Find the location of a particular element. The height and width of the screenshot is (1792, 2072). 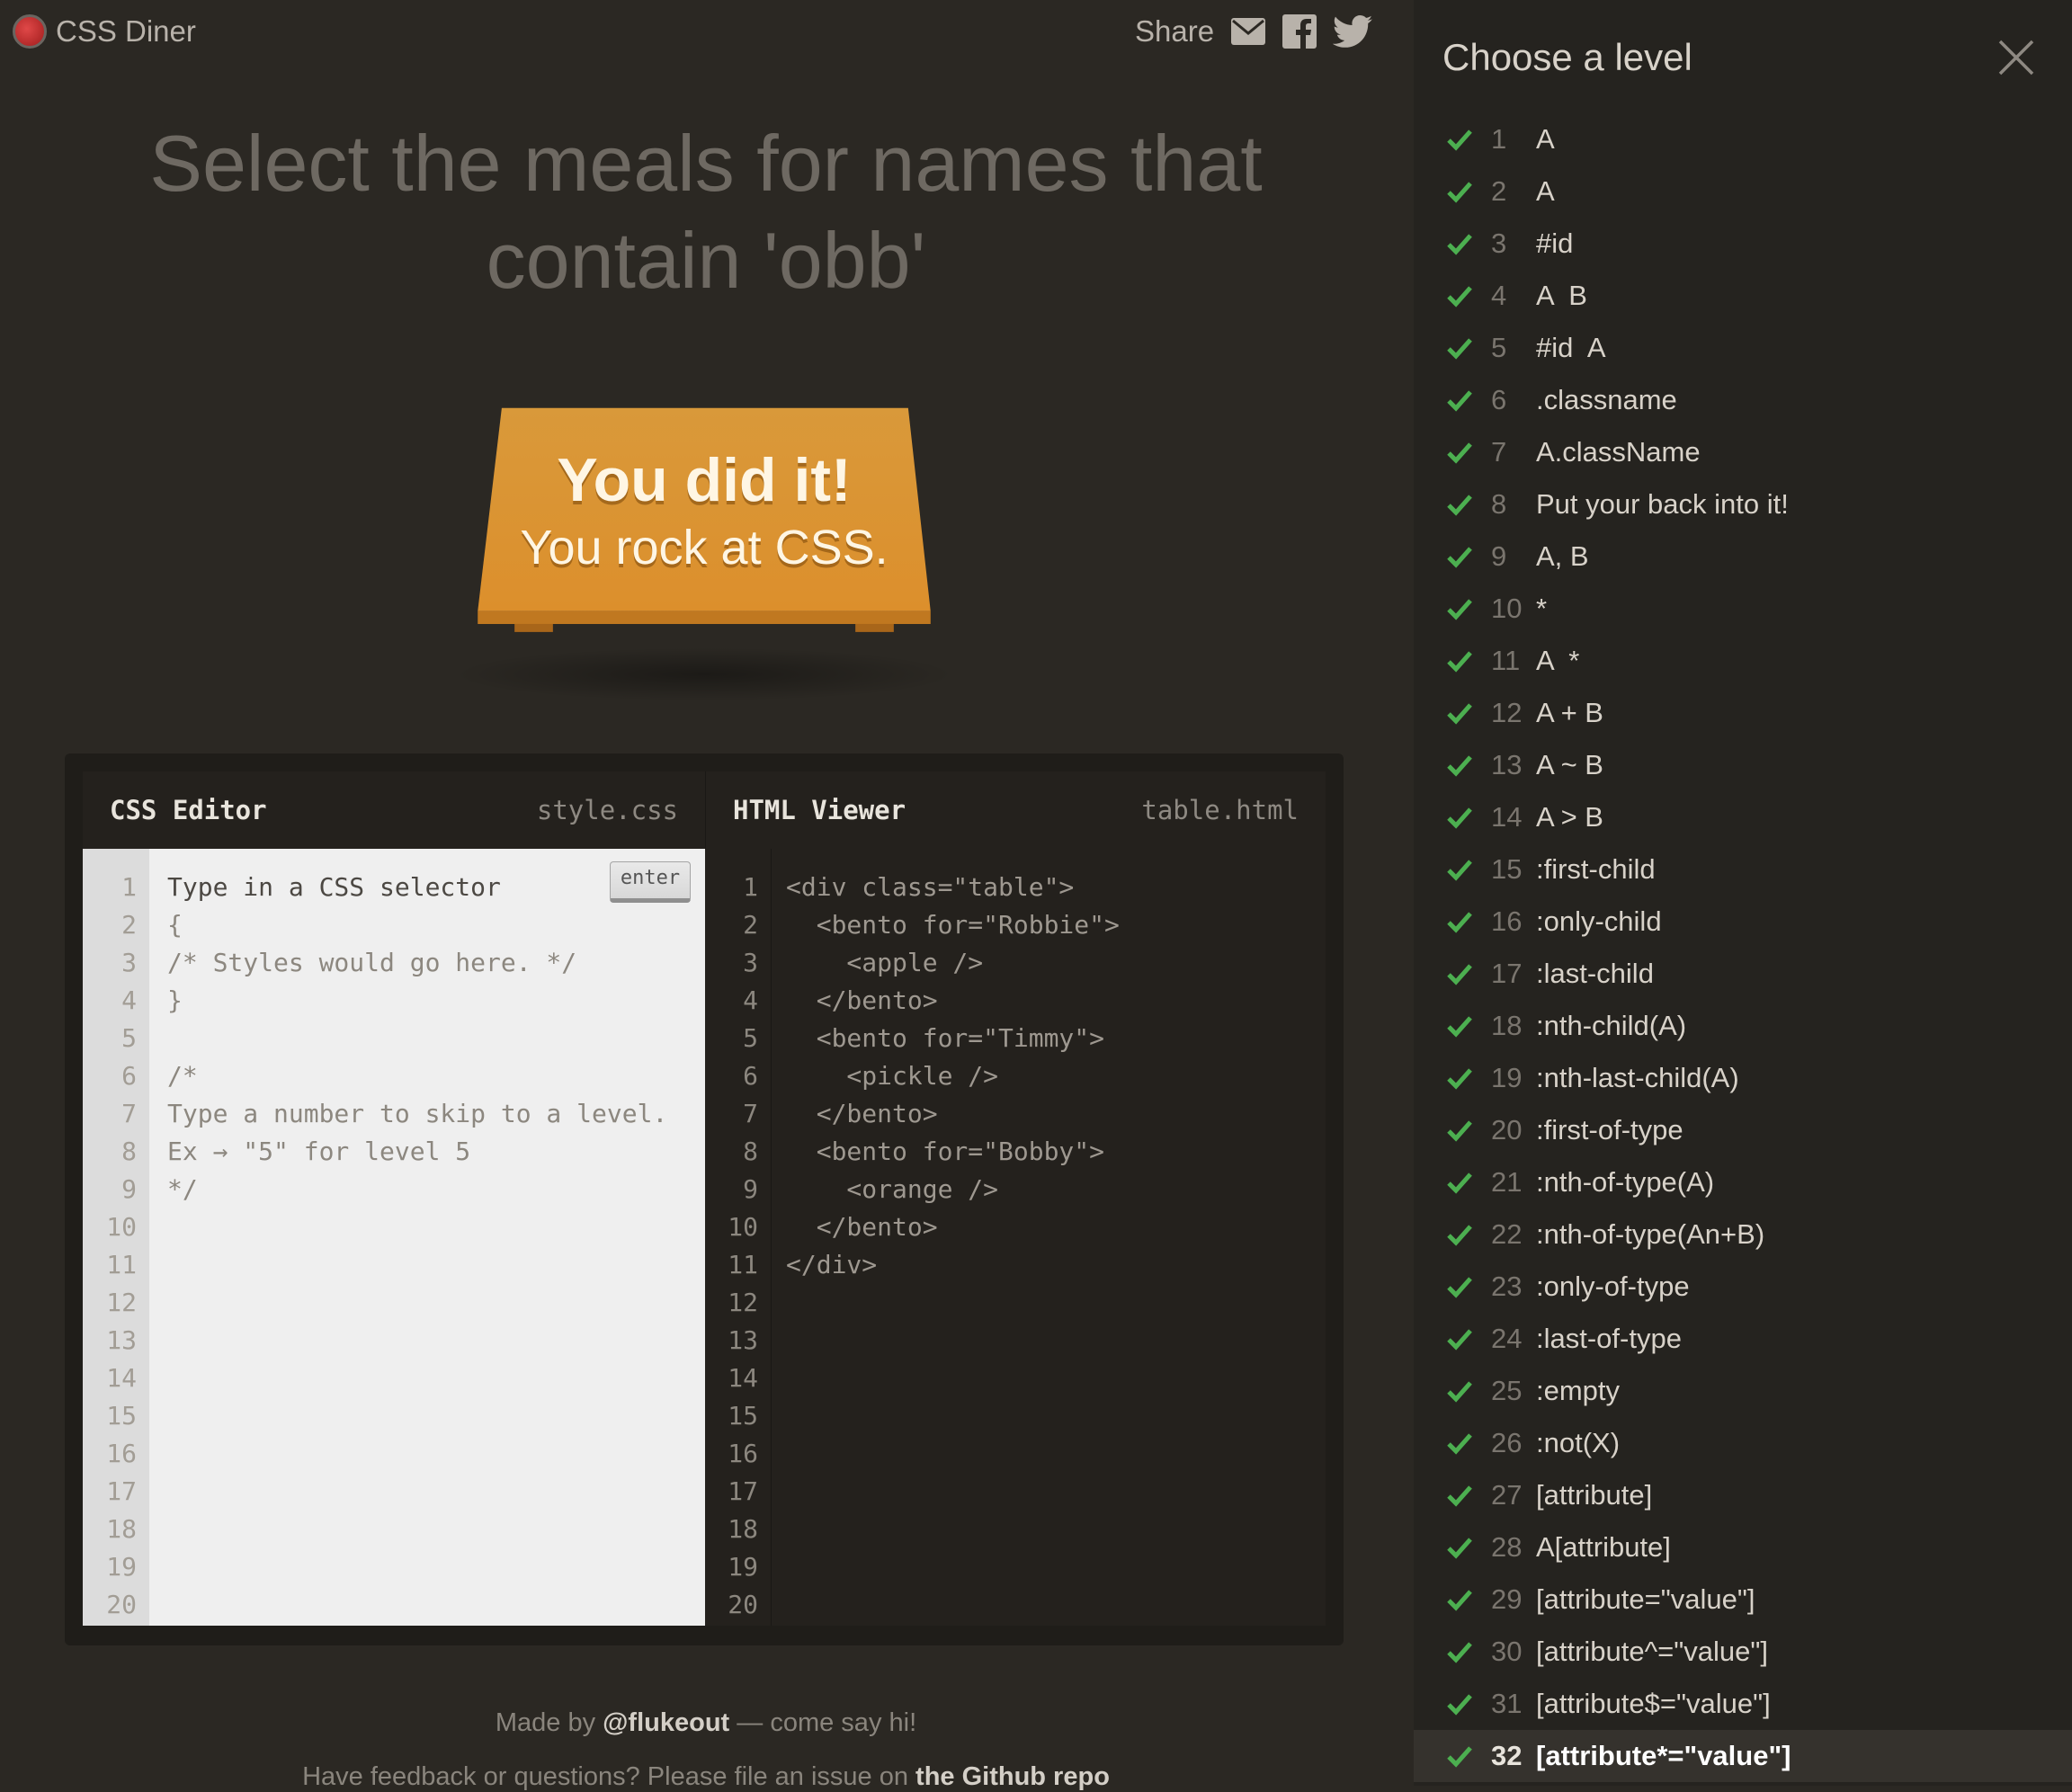

html-code-line: <bento for="Bobby"> is located at coordinates (953, 1152).